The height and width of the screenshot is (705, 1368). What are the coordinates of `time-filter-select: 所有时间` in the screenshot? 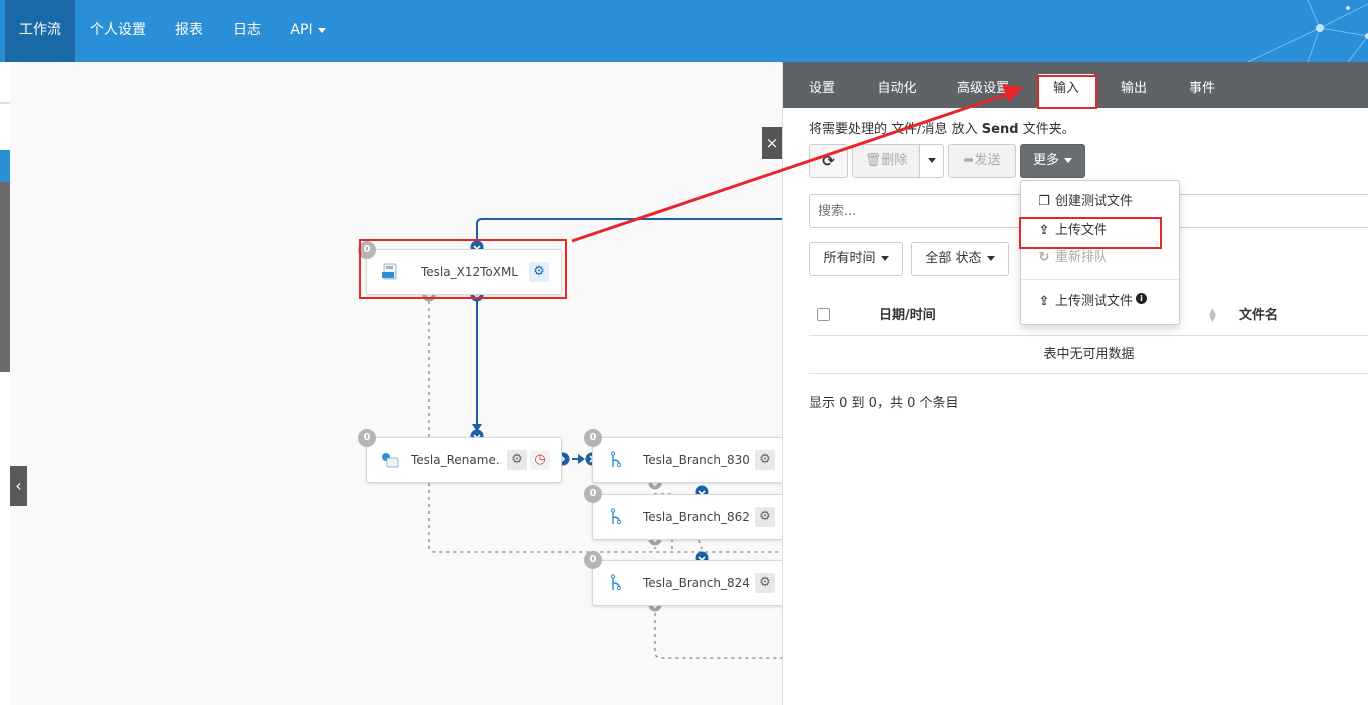 It's located at (856, 259).